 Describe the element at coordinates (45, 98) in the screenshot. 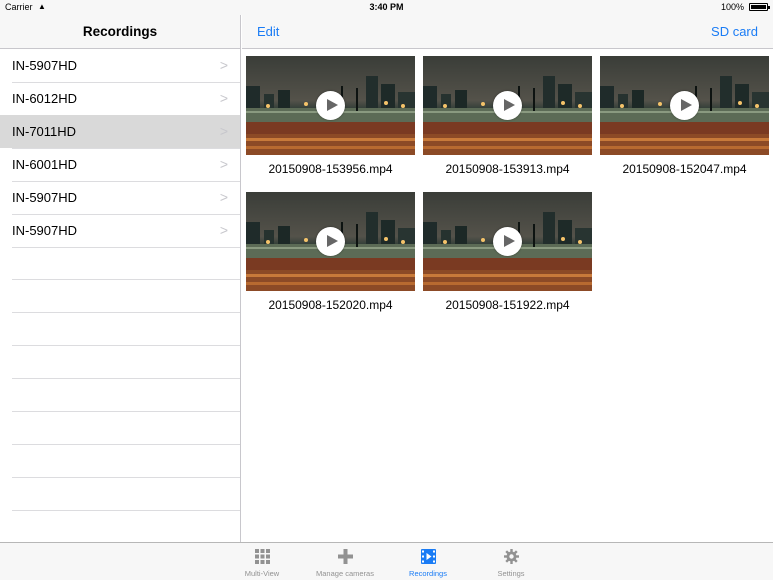

I see `camera-name: IN-6012HD` at that location.